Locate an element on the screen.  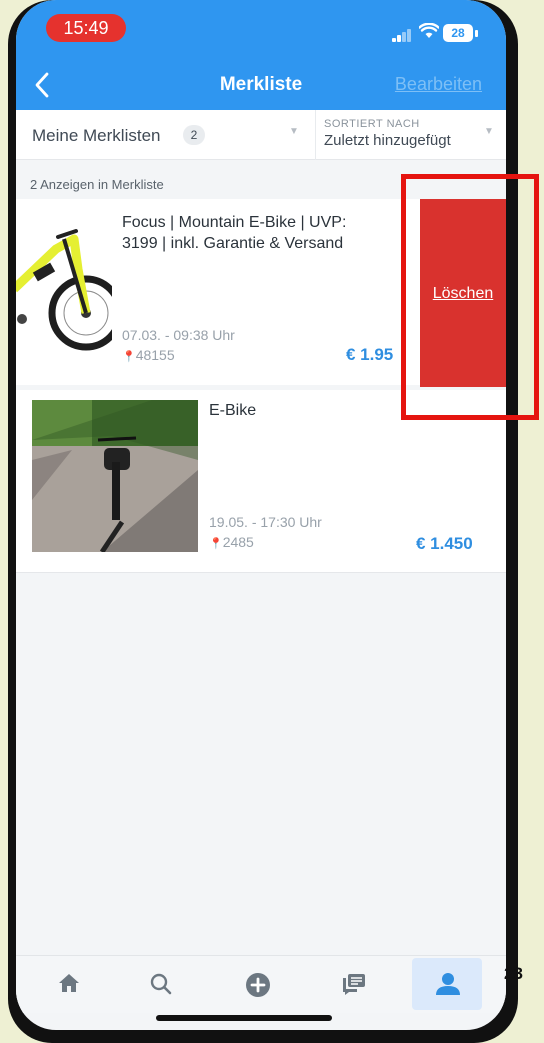
tab-messages is located at coordinates (353, 984).